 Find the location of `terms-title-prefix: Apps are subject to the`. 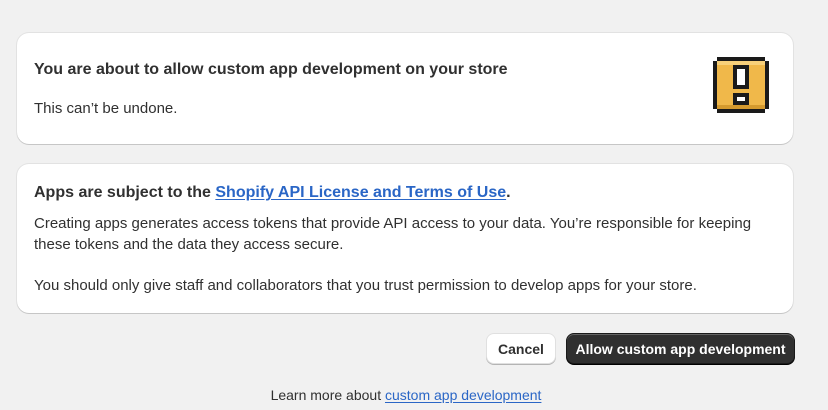

terms-title-prefix: Apps are subject to the is located at coordinates (125, 192).